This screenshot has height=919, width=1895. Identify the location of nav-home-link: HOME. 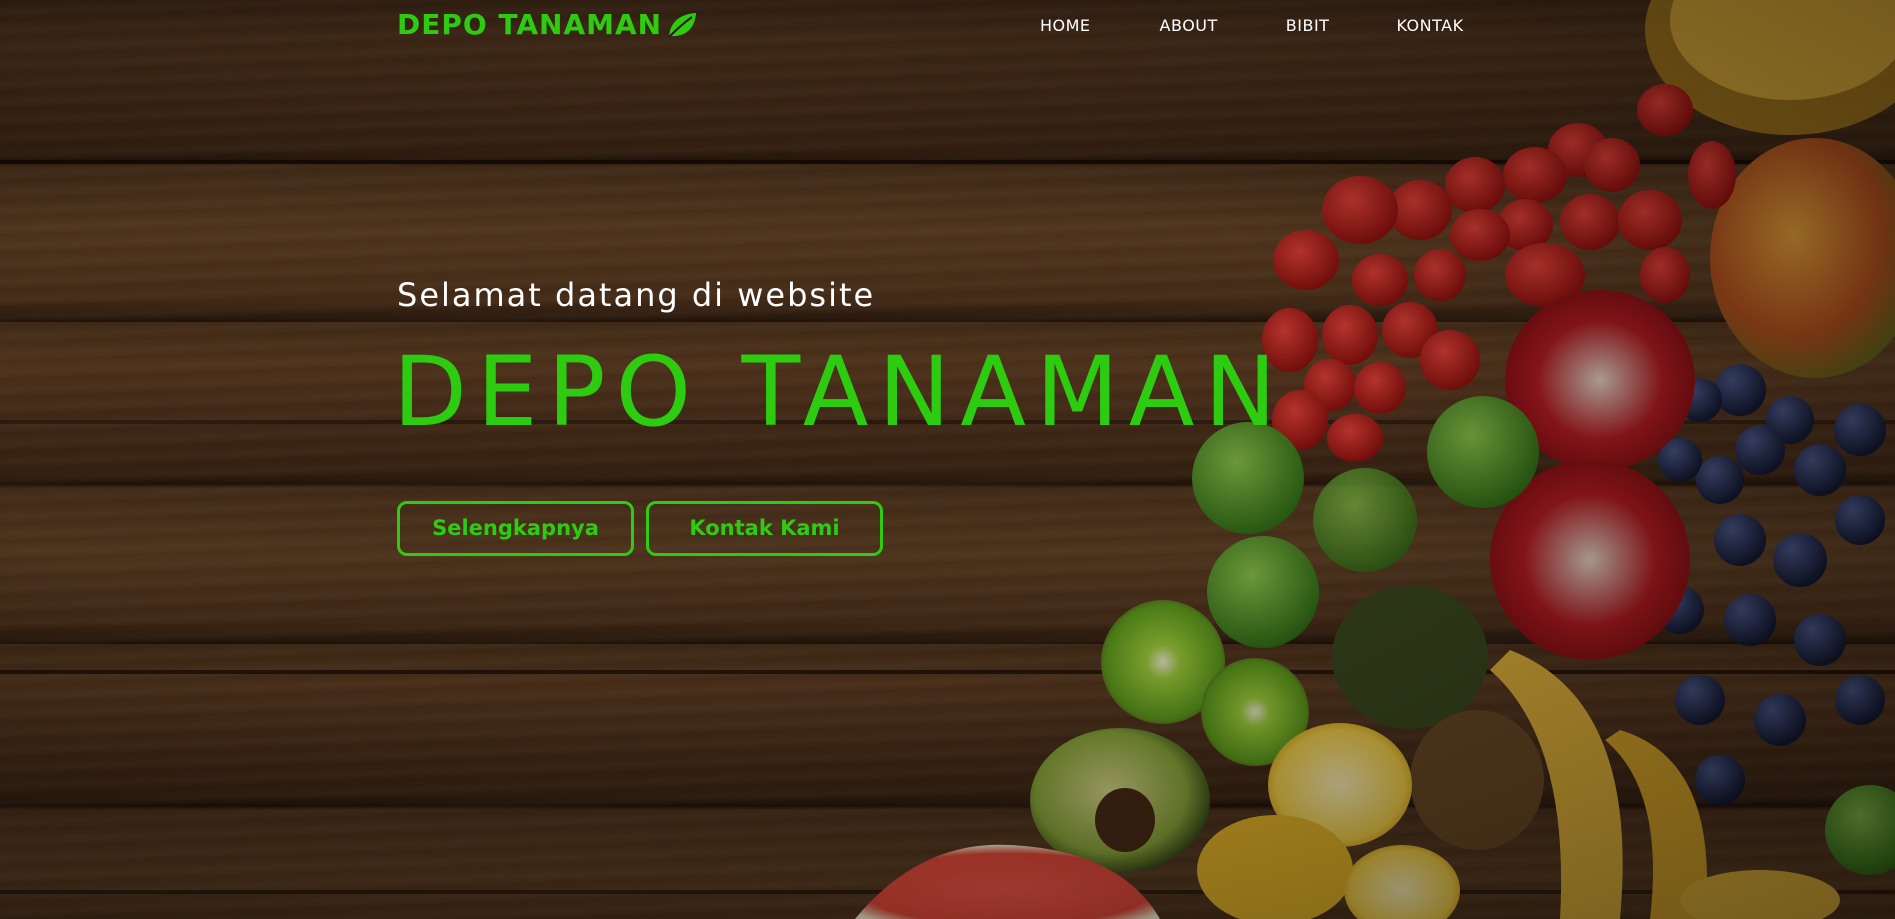
(1065, 25).